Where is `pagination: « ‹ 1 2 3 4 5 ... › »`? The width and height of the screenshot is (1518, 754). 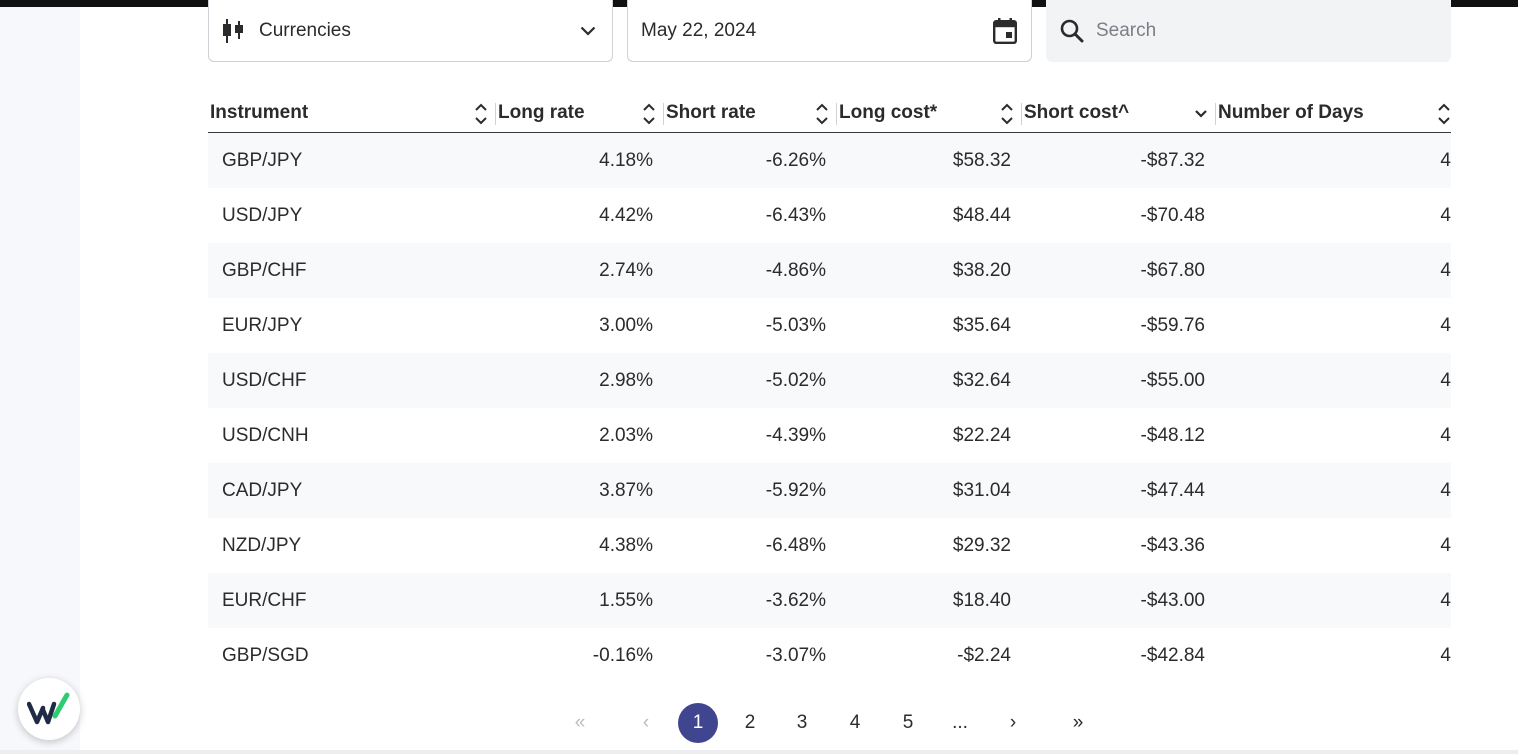
pagination: « ‹ 1 2 3 4 5 ... › » is located at coordinates (830, 723).